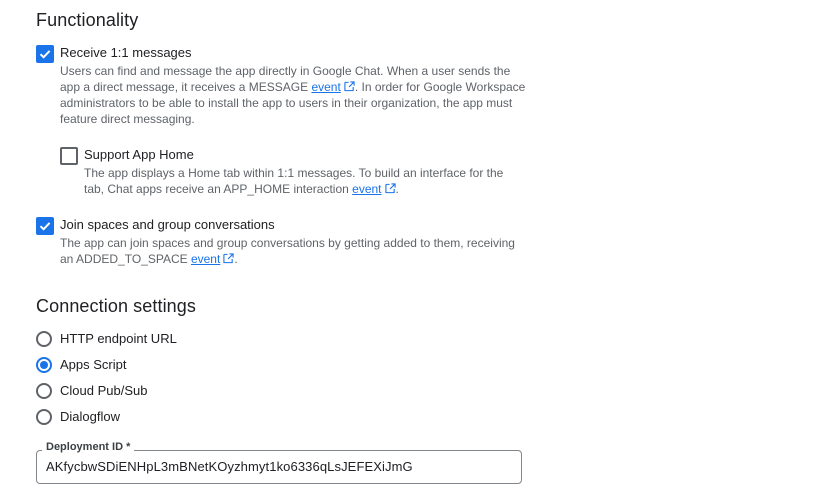 The width and height of the screenshot is (833, 497). What do you see at coordinates (104, 390) in the screenshot?
I see `cloud-pubsub-label: Cloud Pub/Sub` at bounding box center [104, 390].